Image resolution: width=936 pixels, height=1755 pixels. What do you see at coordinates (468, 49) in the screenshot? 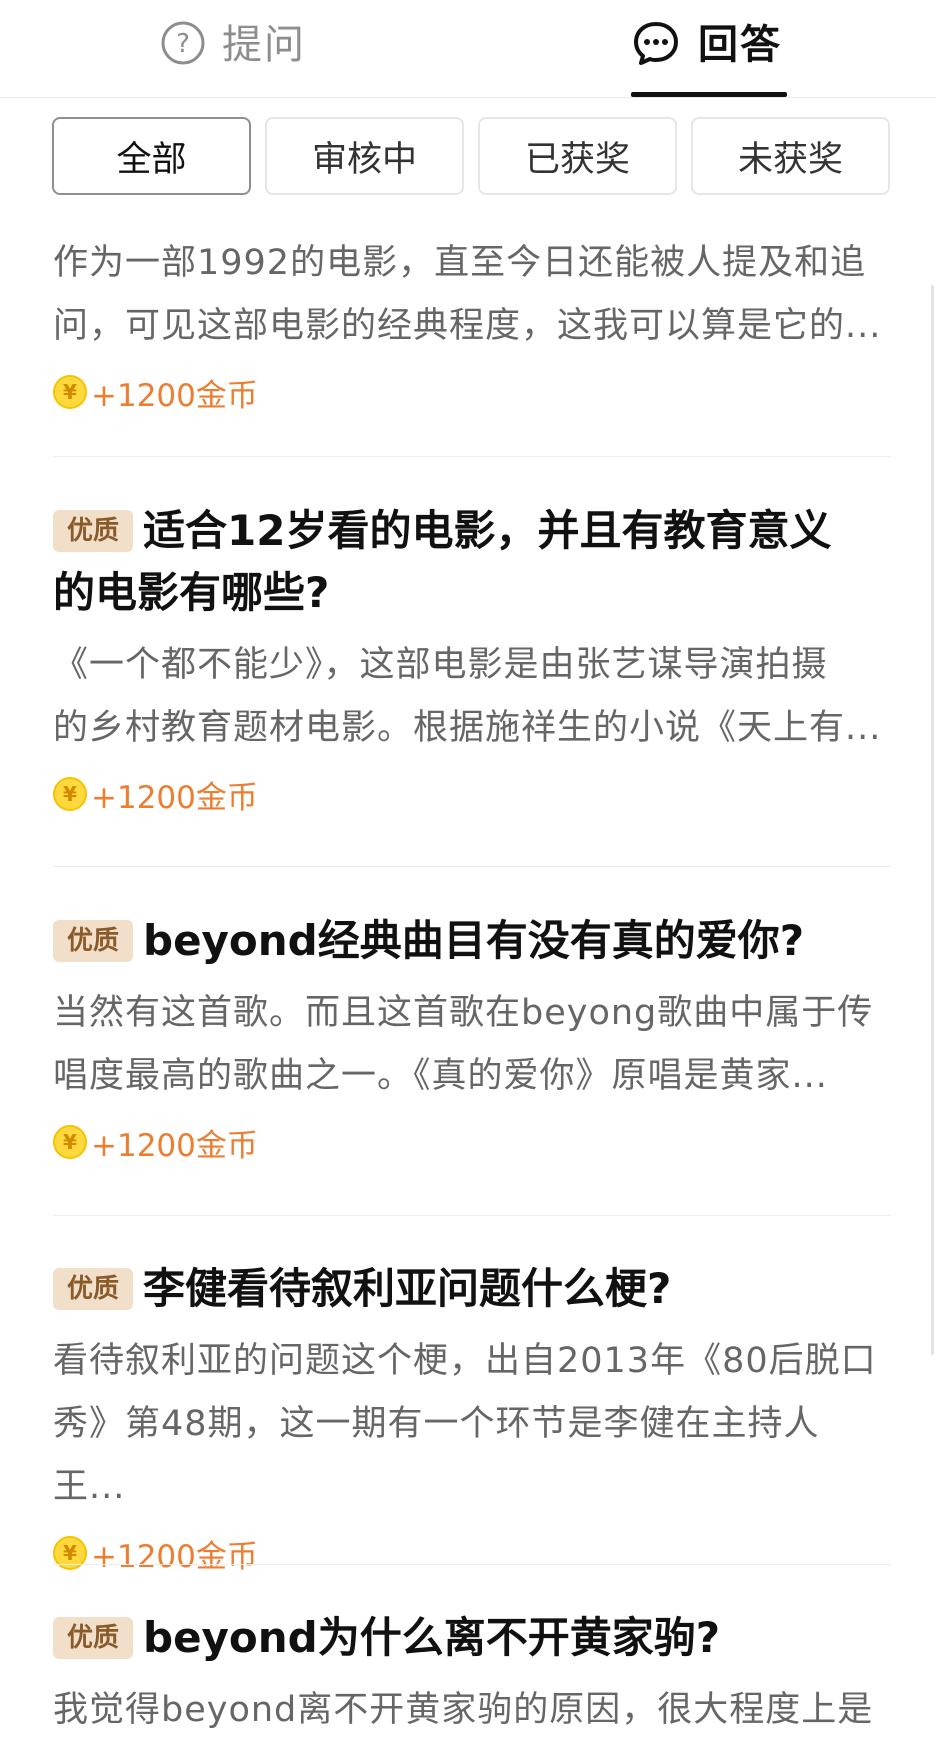
I see `top-tab-bar: ? 提问 回答` at bounding box center [468, 49].